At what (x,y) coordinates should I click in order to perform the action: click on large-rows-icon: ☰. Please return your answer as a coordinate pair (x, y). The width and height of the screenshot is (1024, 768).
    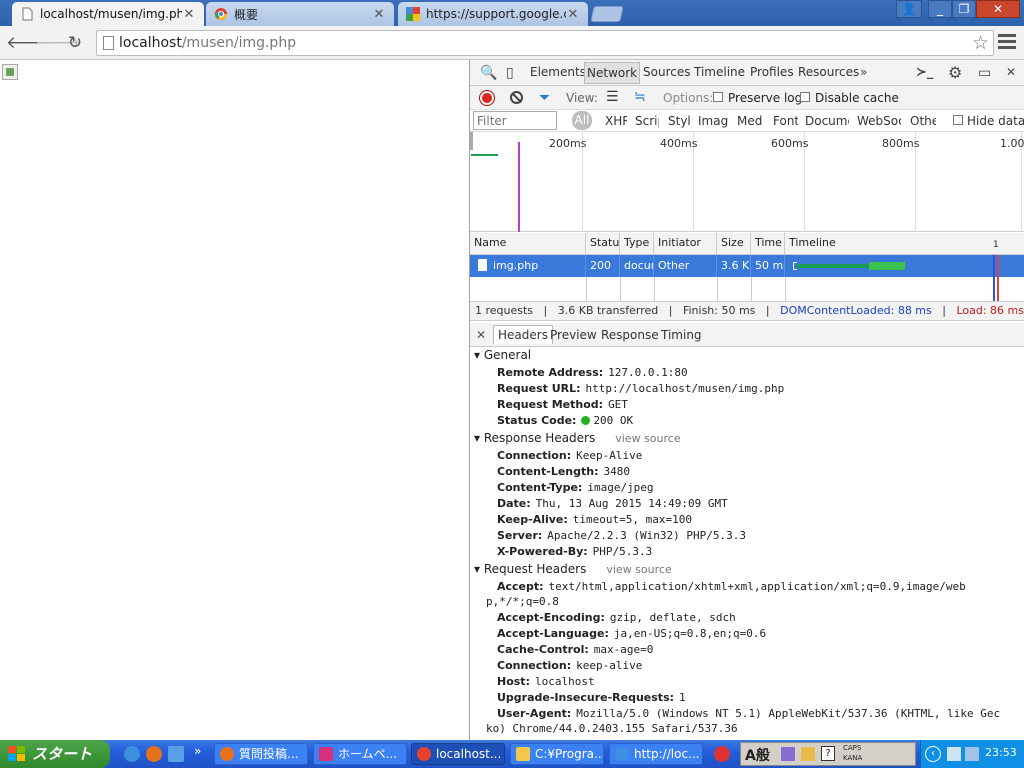
    Looking at the image, I should click on (612, 97).